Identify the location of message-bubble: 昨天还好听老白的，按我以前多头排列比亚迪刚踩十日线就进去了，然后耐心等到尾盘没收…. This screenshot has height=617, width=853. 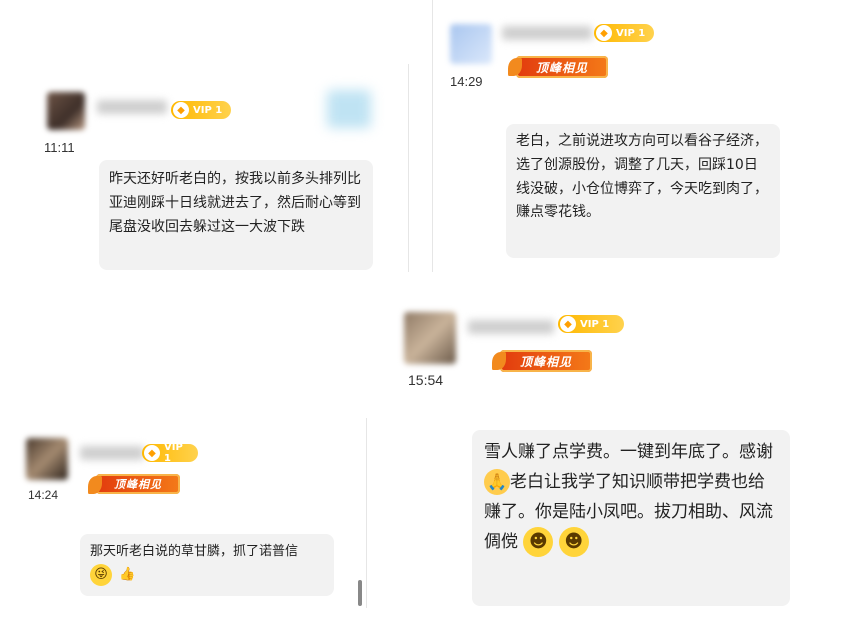
(236, 215).